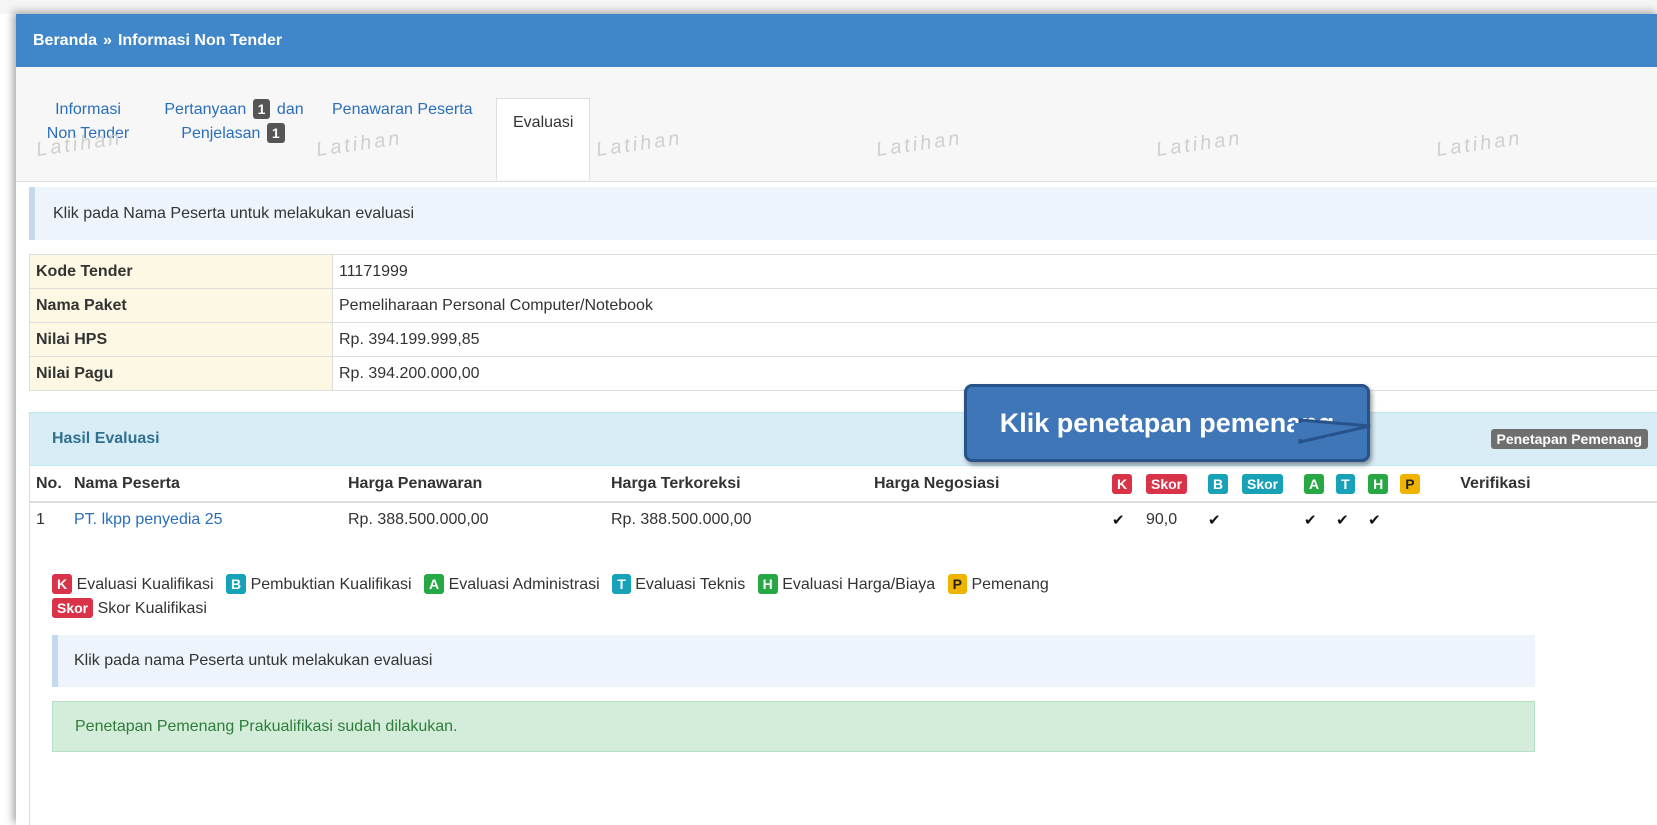 The height and width of the screenshot is (825, 1657). Describe the element at coordinates (994, 305) in the screenshot. I see `info-value: Pemeliharaan Personal Computer/Notebook` at that location.